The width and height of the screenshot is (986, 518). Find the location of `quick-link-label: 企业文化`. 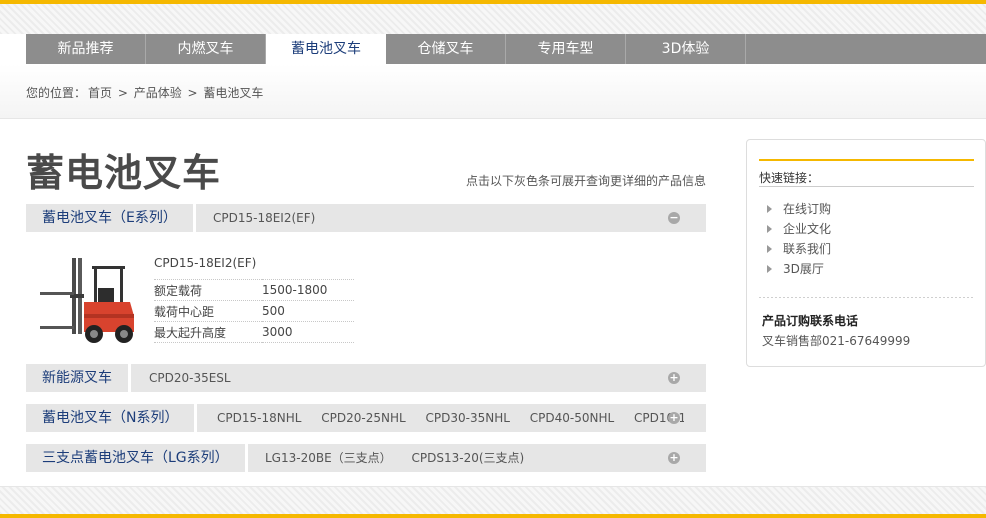

quick-link-label: 企业文化 is located at coordinates (807, 229).